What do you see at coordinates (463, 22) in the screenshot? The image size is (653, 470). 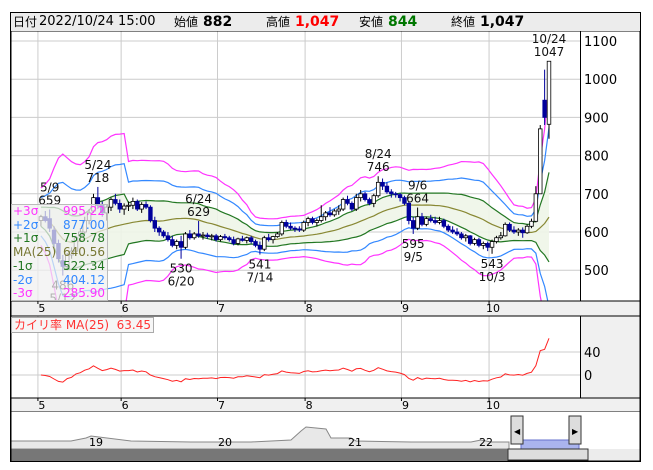 I see `close-label: 終値` at bounding box center [463, 22].